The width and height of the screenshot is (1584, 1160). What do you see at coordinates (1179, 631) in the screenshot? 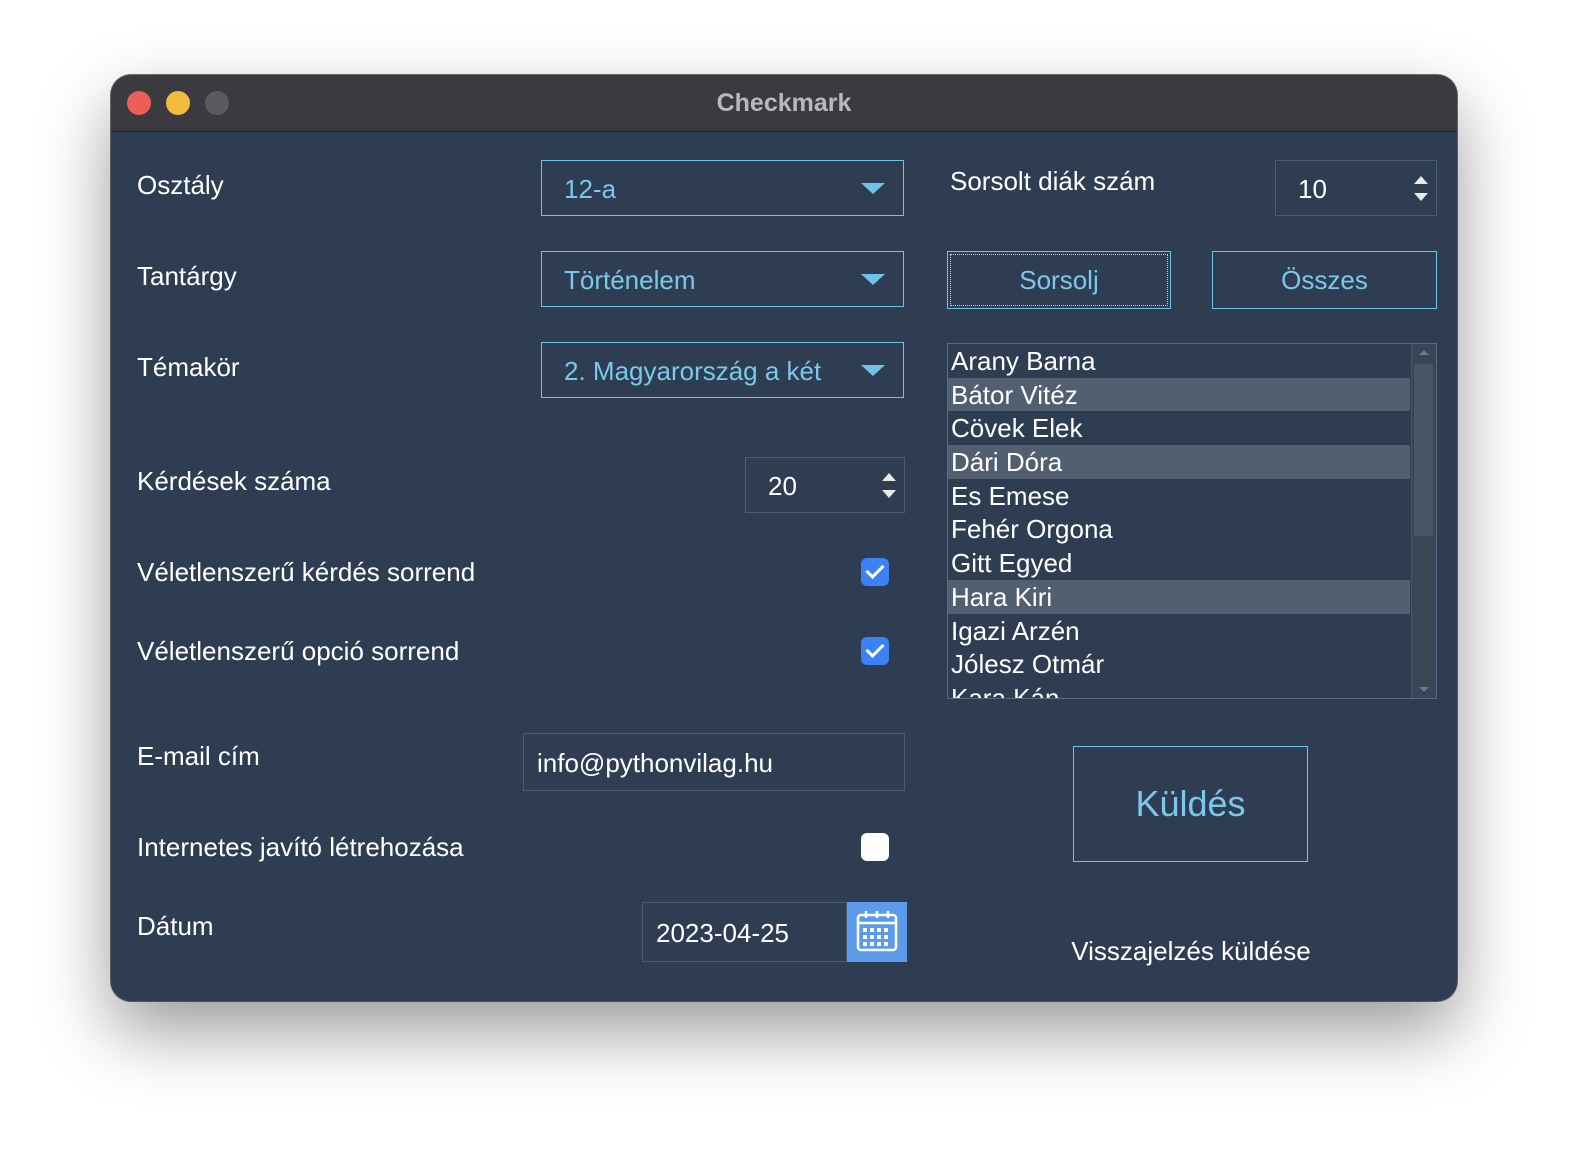
I see `student-list-item: Igazi Arzén` at bounding box center [1179, 631].